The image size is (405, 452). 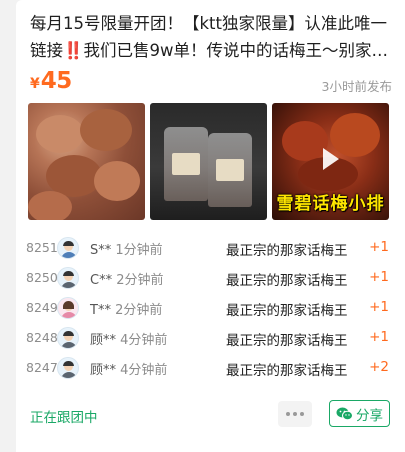 What do you see at coordinates (210, 248) in the screenshot?
I see `order-row: 8251 S** 1分钟前 最正宗的那家话梅王 +1` at bounding box center [210, 248].